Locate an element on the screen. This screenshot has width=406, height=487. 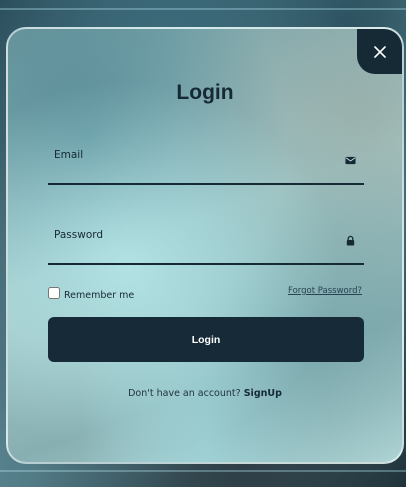
signup-prompt-text: Don't have an account? is located at coordinates (184, 393).